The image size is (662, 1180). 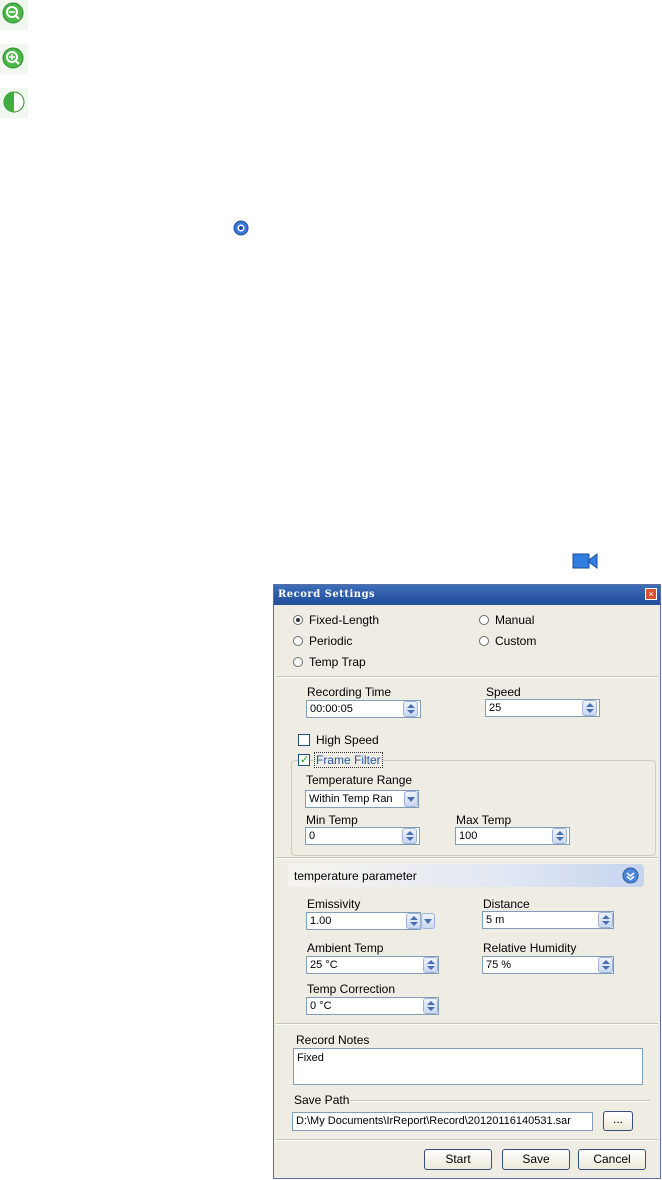 I want to click on distance-label: Distance, so click(x=506, y=904).